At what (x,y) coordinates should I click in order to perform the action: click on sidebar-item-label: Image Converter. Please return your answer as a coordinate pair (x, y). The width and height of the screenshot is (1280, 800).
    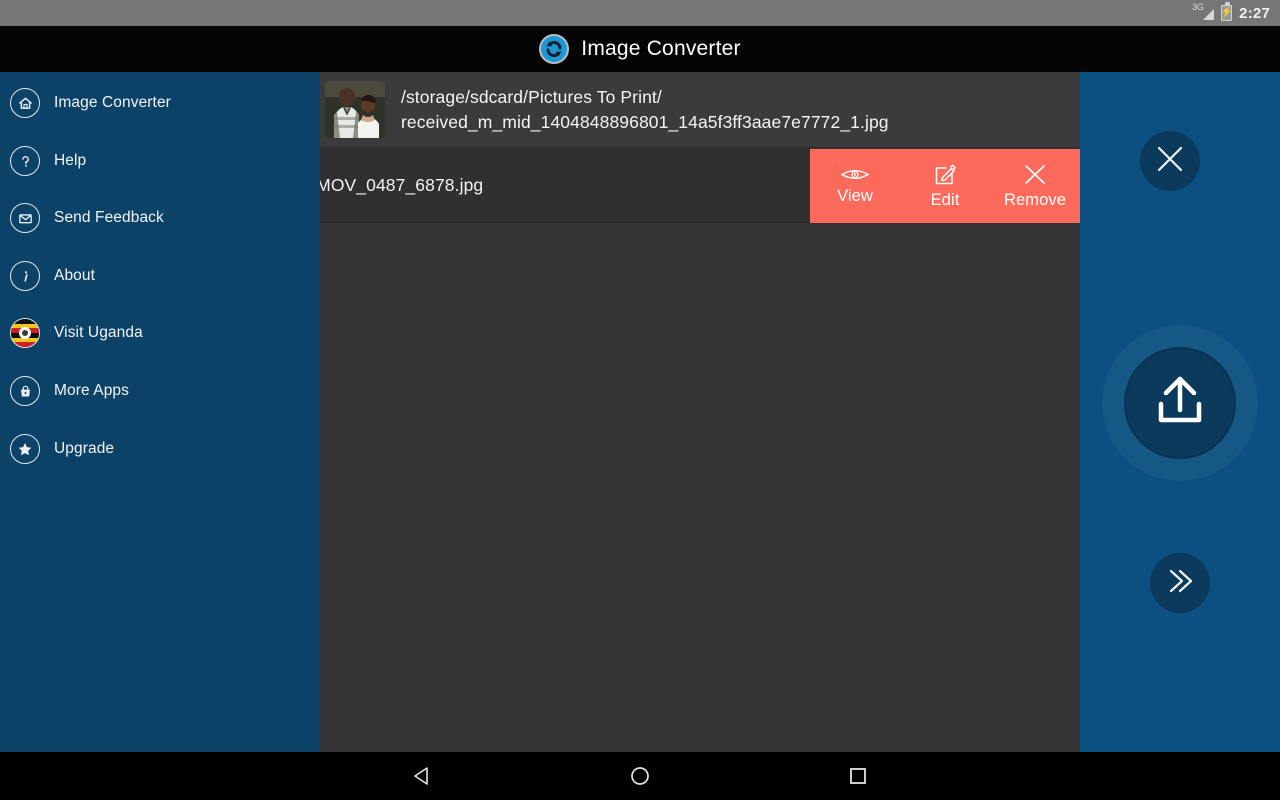
    Looking at the image, I should click on (112, 102).